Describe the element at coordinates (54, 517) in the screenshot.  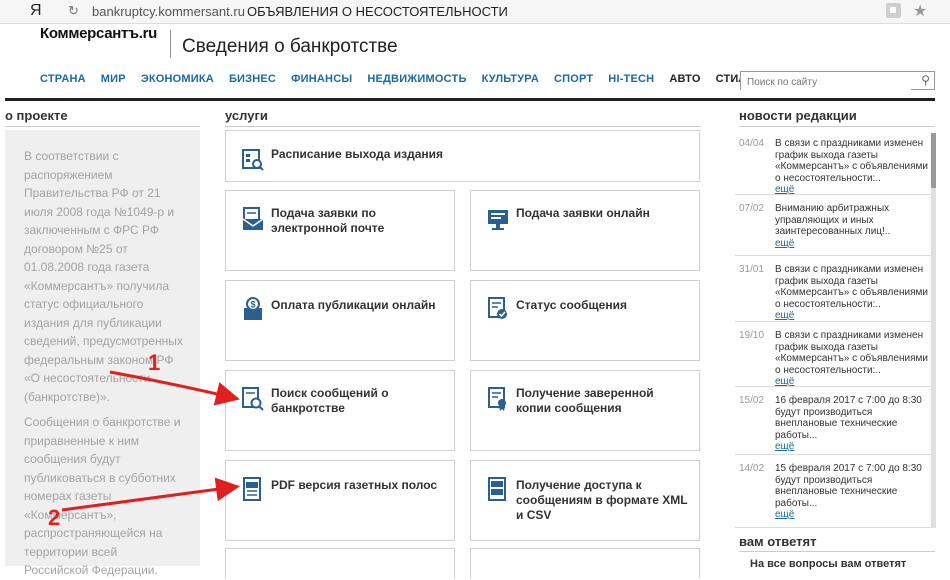
I see `annotation-number-2: 2` at that location.